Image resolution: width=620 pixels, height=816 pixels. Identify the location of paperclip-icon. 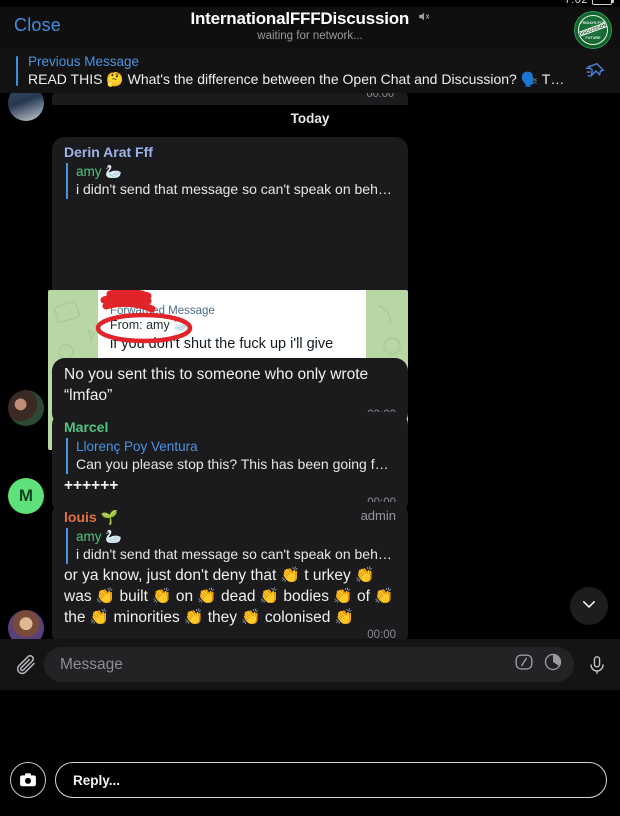
(26, 665).